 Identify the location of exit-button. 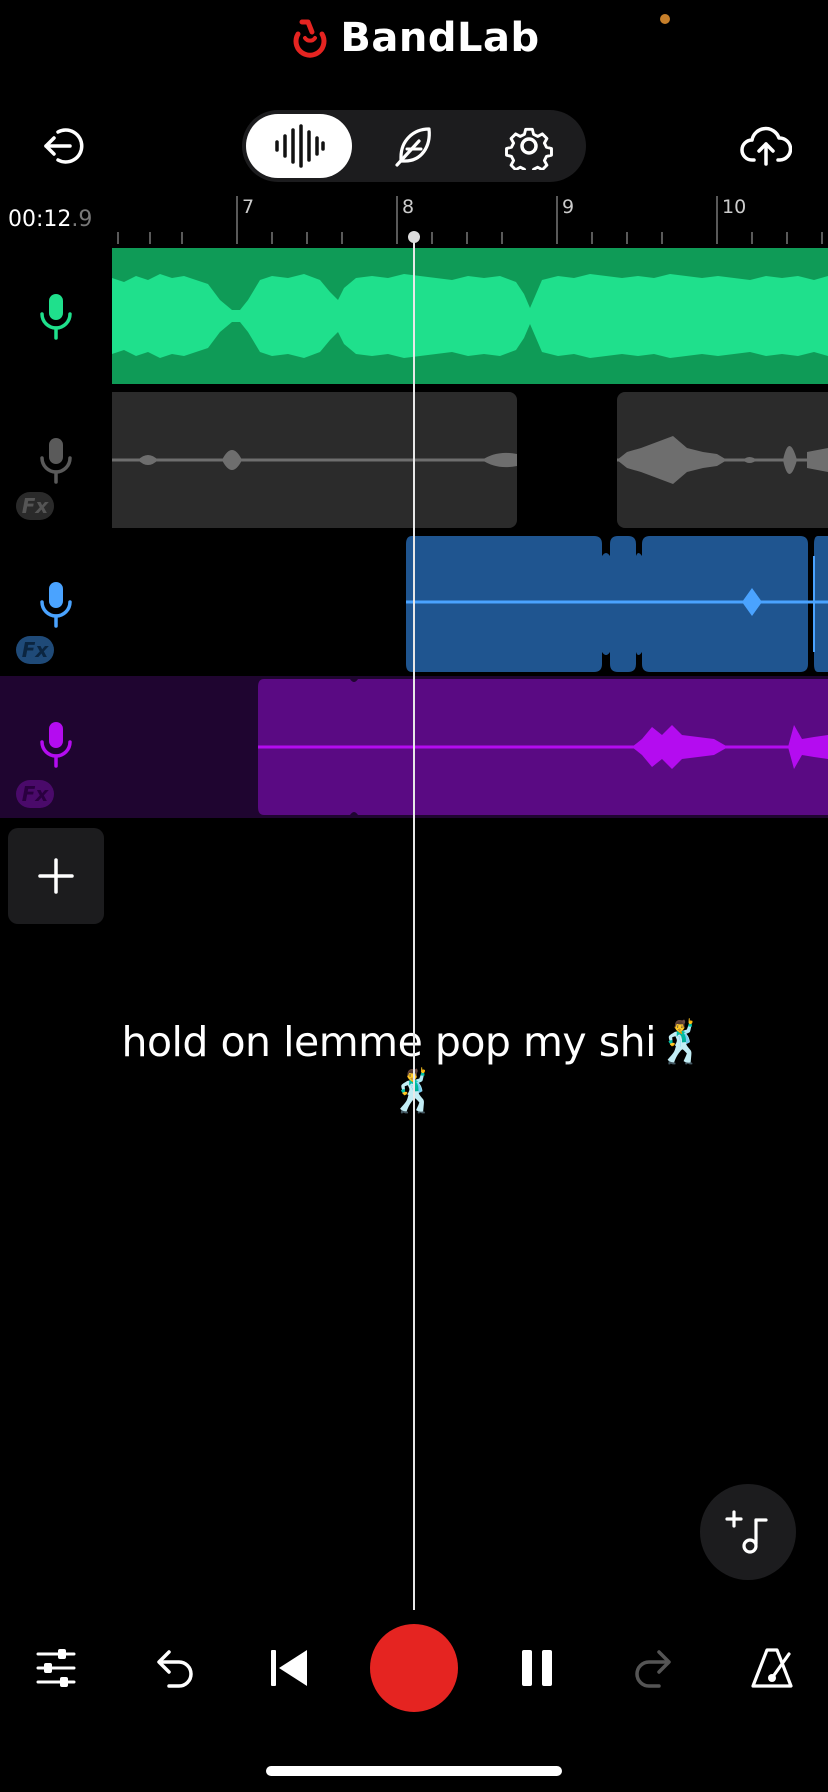
(64, 146).